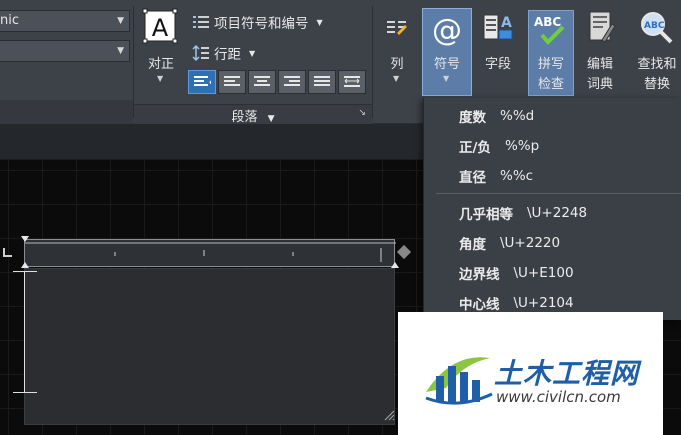 The width and height of the screenshot is (681, 435). What do you see at coordinates (25, 392) in the screenshot?
I see `cursor-bottom-cap` at bounding box center [25, 392].